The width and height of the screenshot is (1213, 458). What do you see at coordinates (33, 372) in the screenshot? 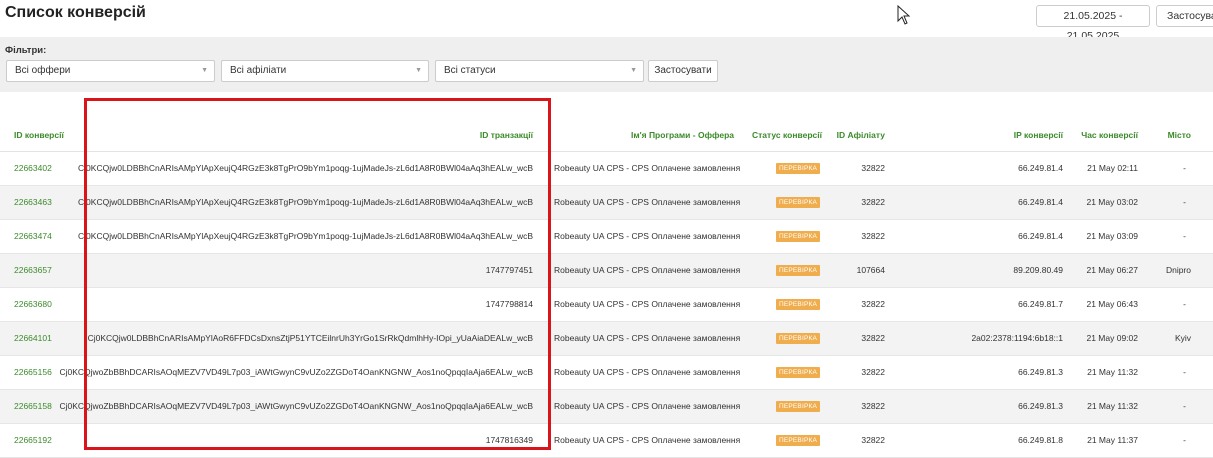
I see `conversion-id-link: 22665156` at bounding box center [33, 372].